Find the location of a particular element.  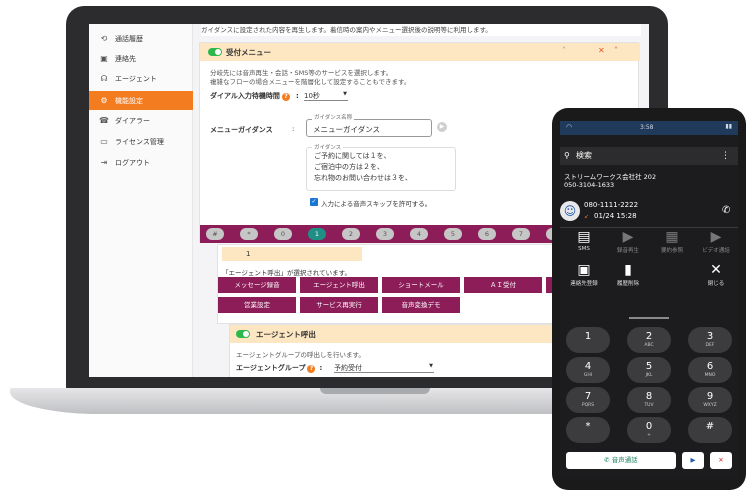

video-call-button: ▶ is located at coordinates (693, 460).